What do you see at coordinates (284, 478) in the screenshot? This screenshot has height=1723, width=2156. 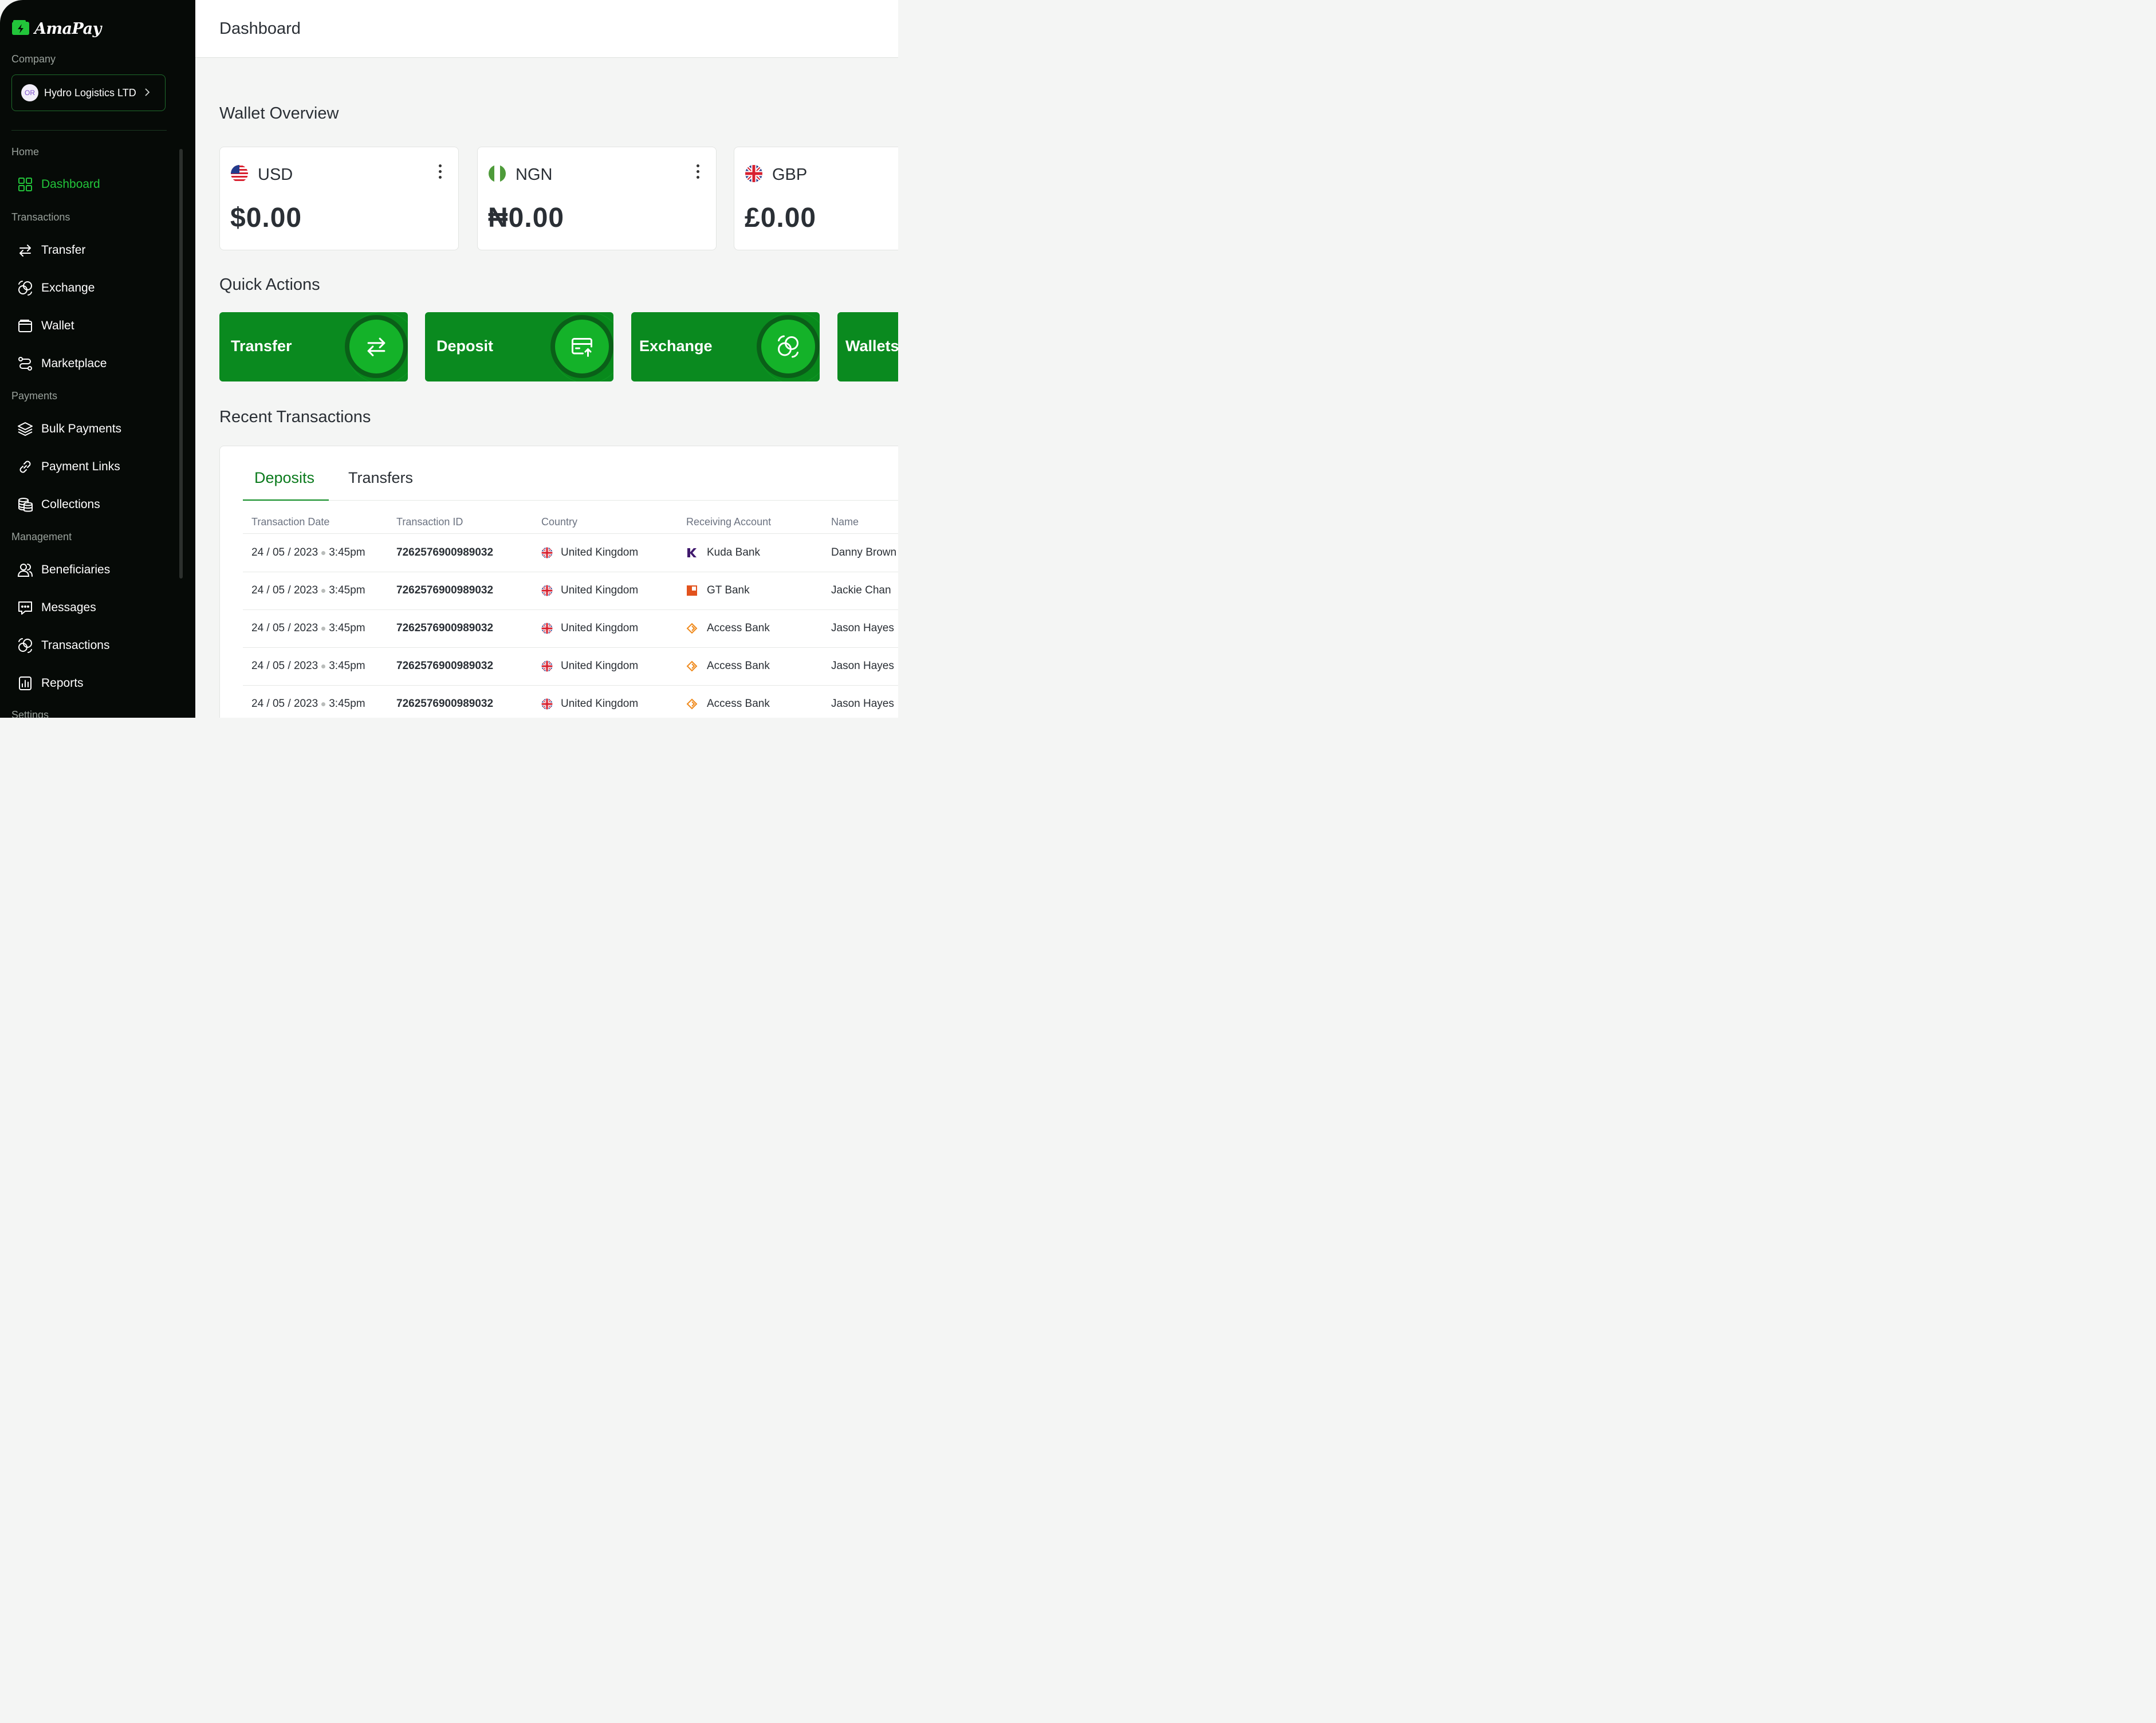 I see `tab-deposits: Deposits` at bounding box center [284, 478].